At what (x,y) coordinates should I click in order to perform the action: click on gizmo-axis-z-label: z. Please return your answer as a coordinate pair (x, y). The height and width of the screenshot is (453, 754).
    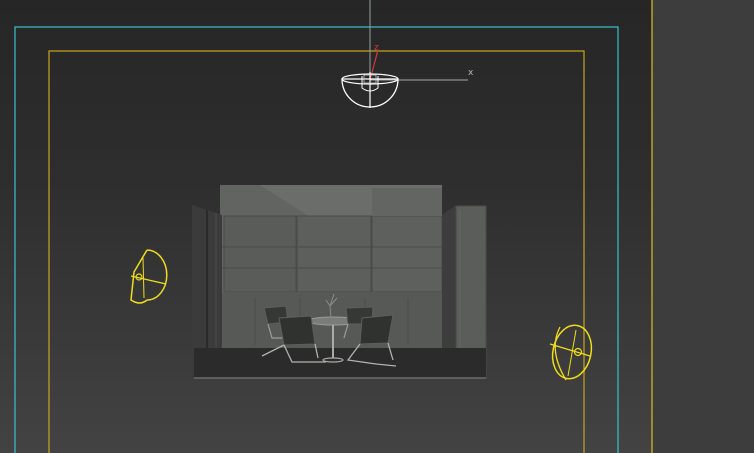
    Looking at the image, I should click on (376, 48).